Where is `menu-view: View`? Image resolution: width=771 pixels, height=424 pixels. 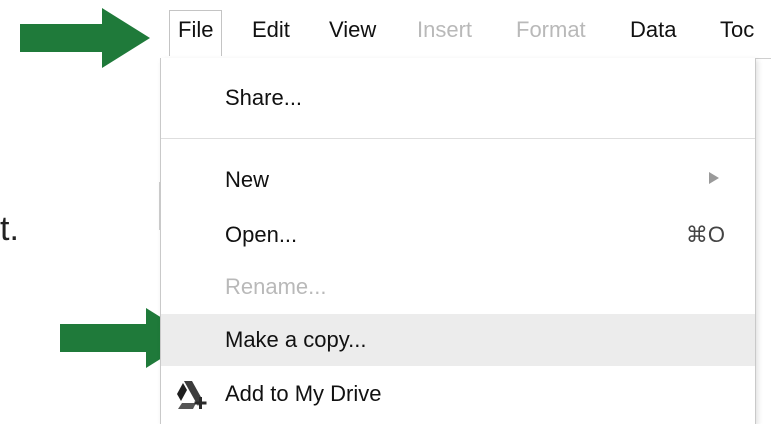
menu-view: View is located at coordinates (352, 30).